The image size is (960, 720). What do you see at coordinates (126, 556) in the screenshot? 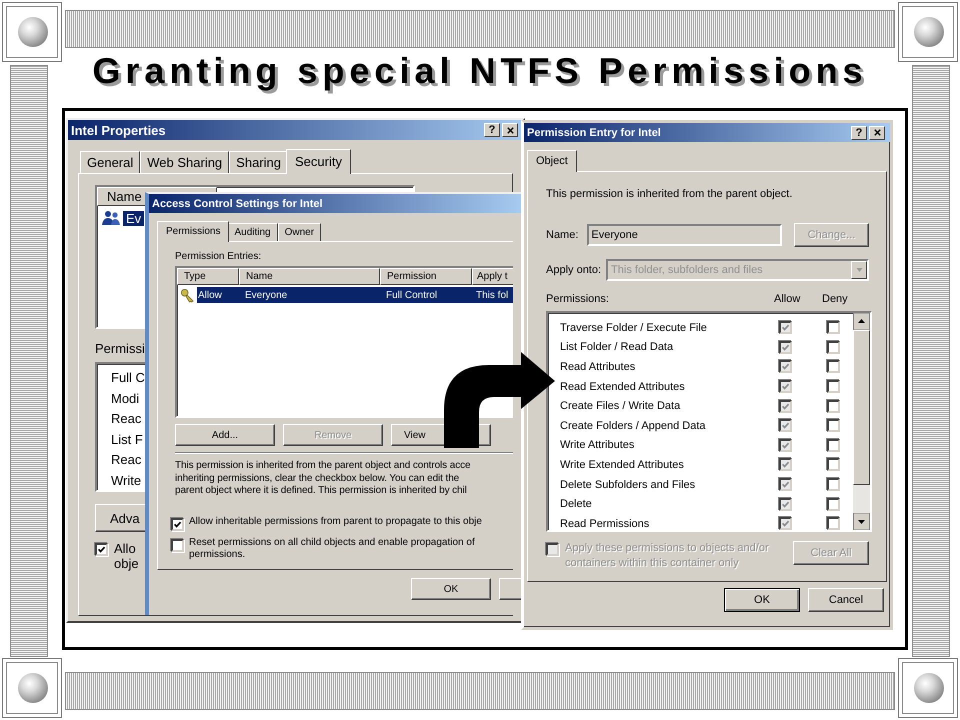
I see `checkbox-label: Allo obje` at bounding box center [126, 556].